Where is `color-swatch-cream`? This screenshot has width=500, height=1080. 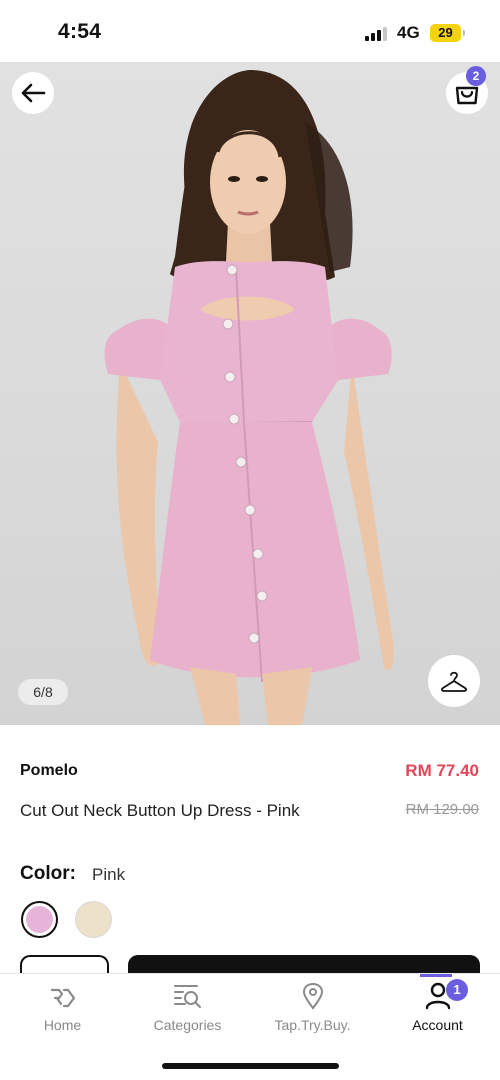
color-swatch-cream is located at coordinates (93, 919).